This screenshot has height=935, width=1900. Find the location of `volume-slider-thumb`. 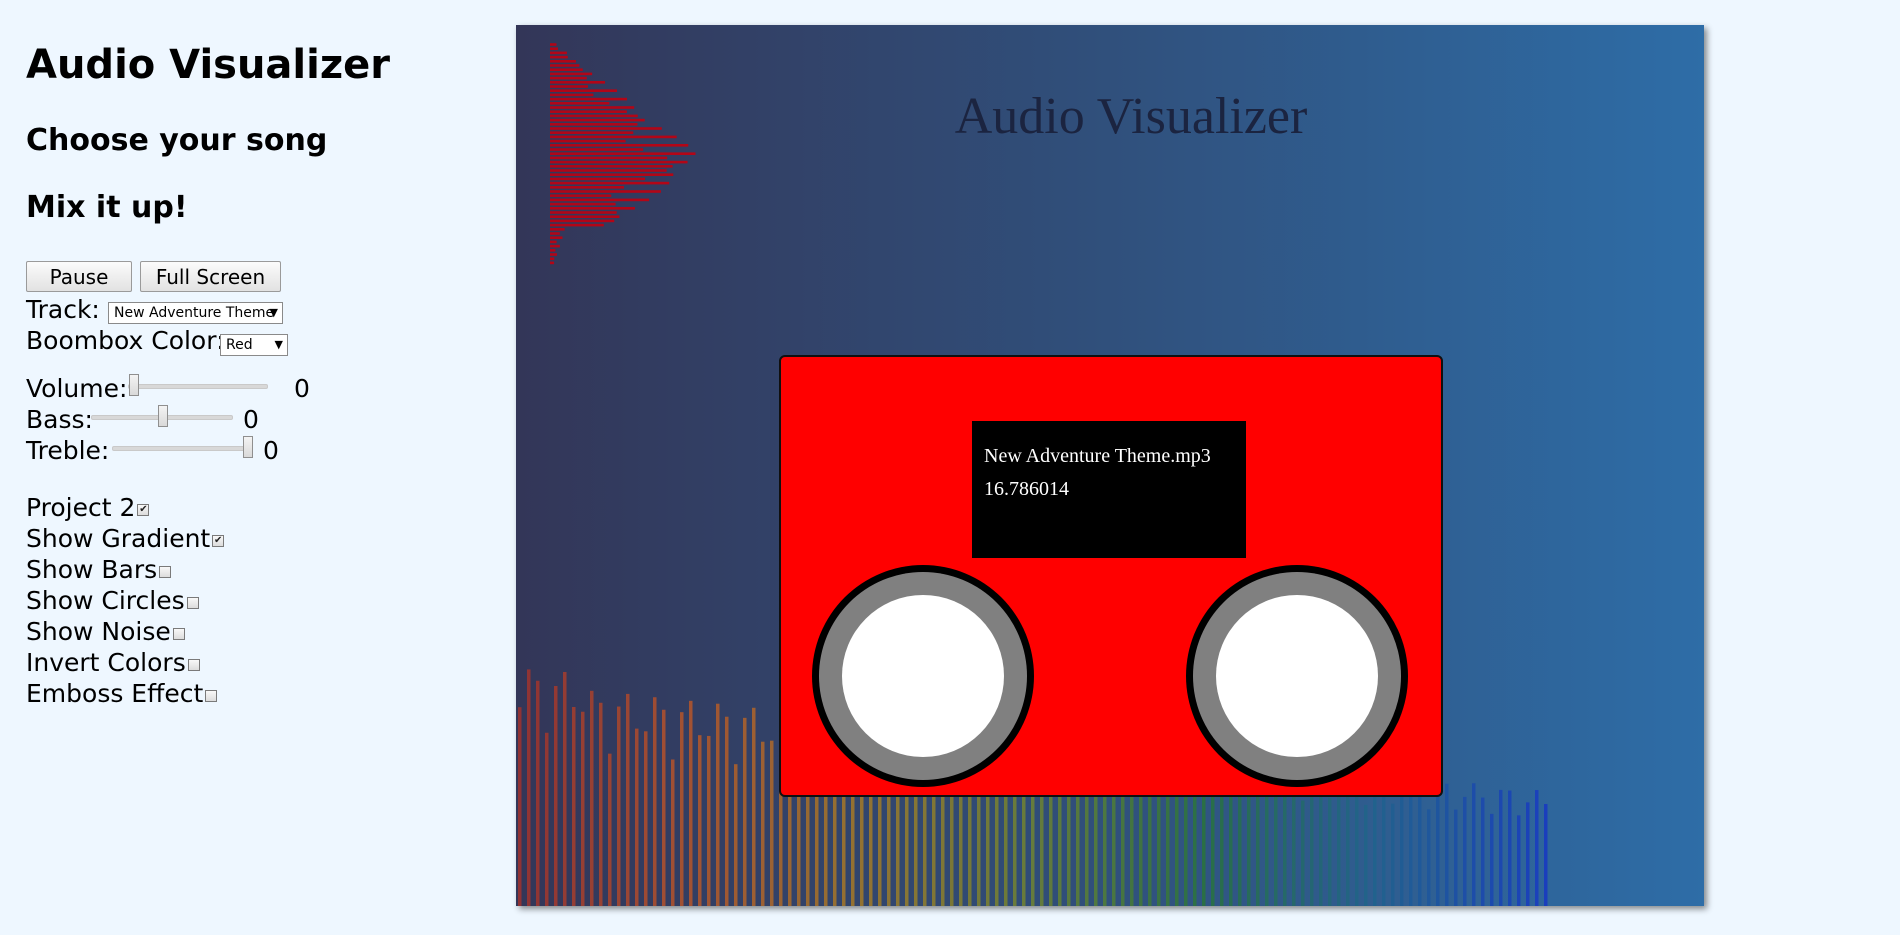

volume-slider-thumb is located at coordinates (134, 385).